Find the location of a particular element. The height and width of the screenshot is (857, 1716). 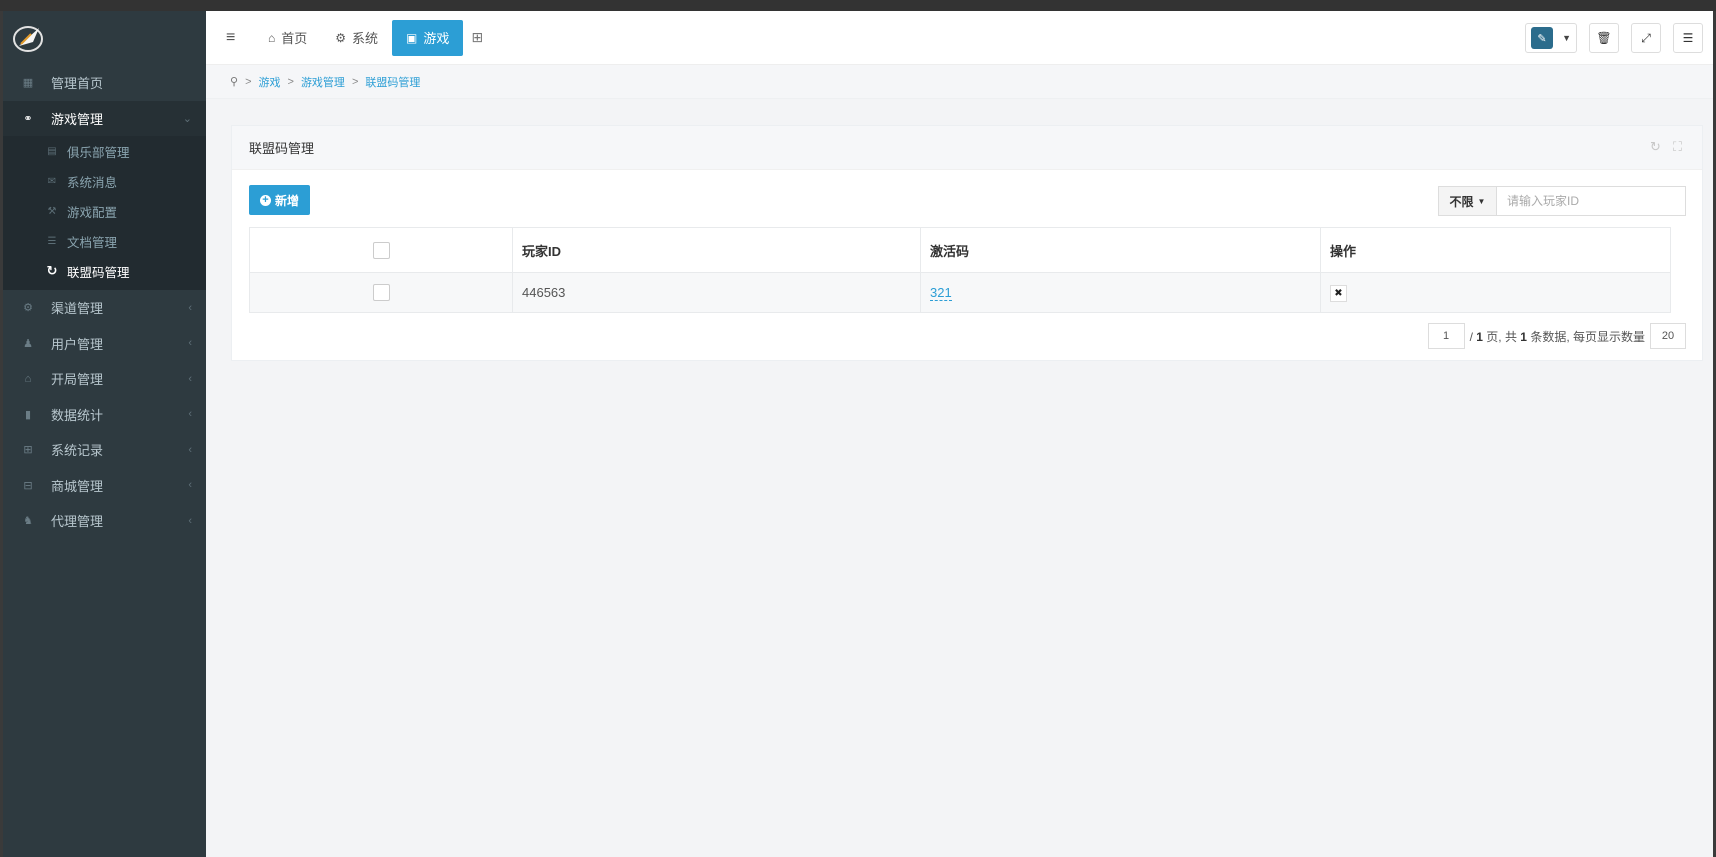

sidebar-subitem-club: ▤ 俱乐部管理 is located at coordinates (104, 151).